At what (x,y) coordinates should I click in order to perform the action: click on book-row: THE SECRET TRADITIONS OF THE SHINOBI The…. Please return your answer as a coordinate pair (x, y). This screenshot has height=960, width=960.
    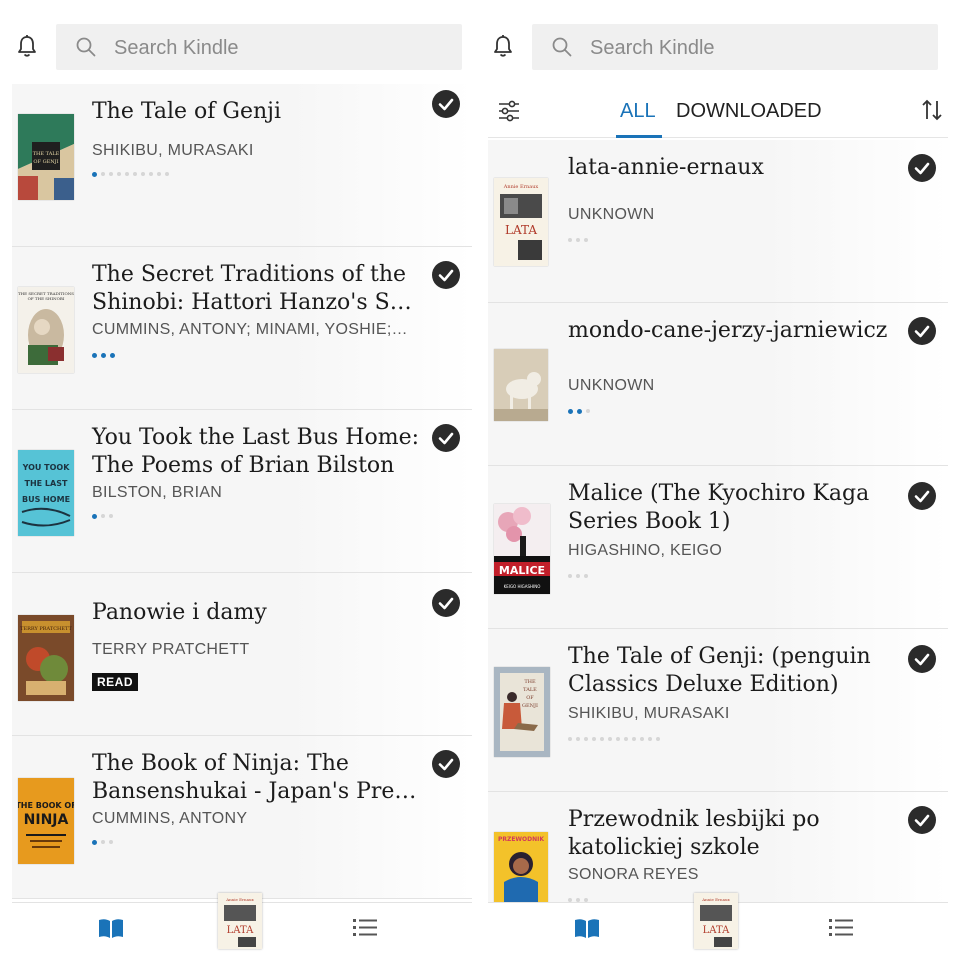
    Looking at the image, I should click on (242, 328).